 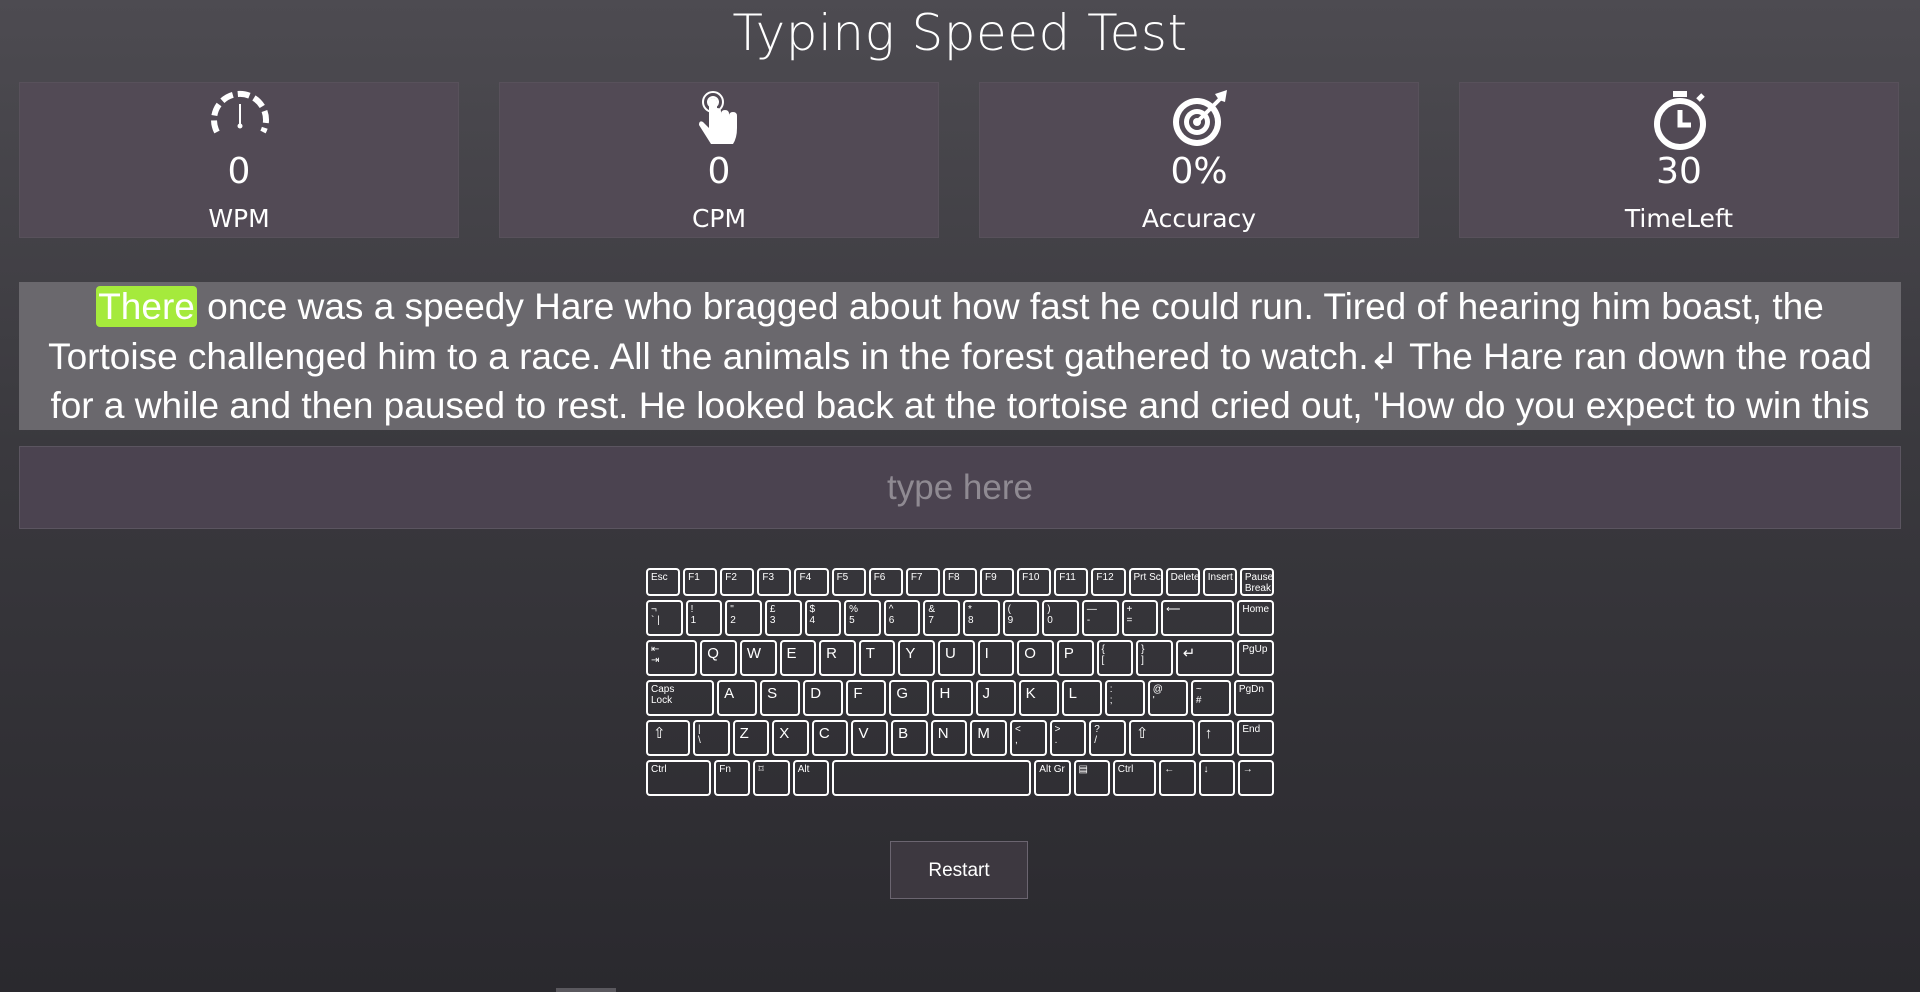 I want to click on key-h: H, so click(x=952, y=698).